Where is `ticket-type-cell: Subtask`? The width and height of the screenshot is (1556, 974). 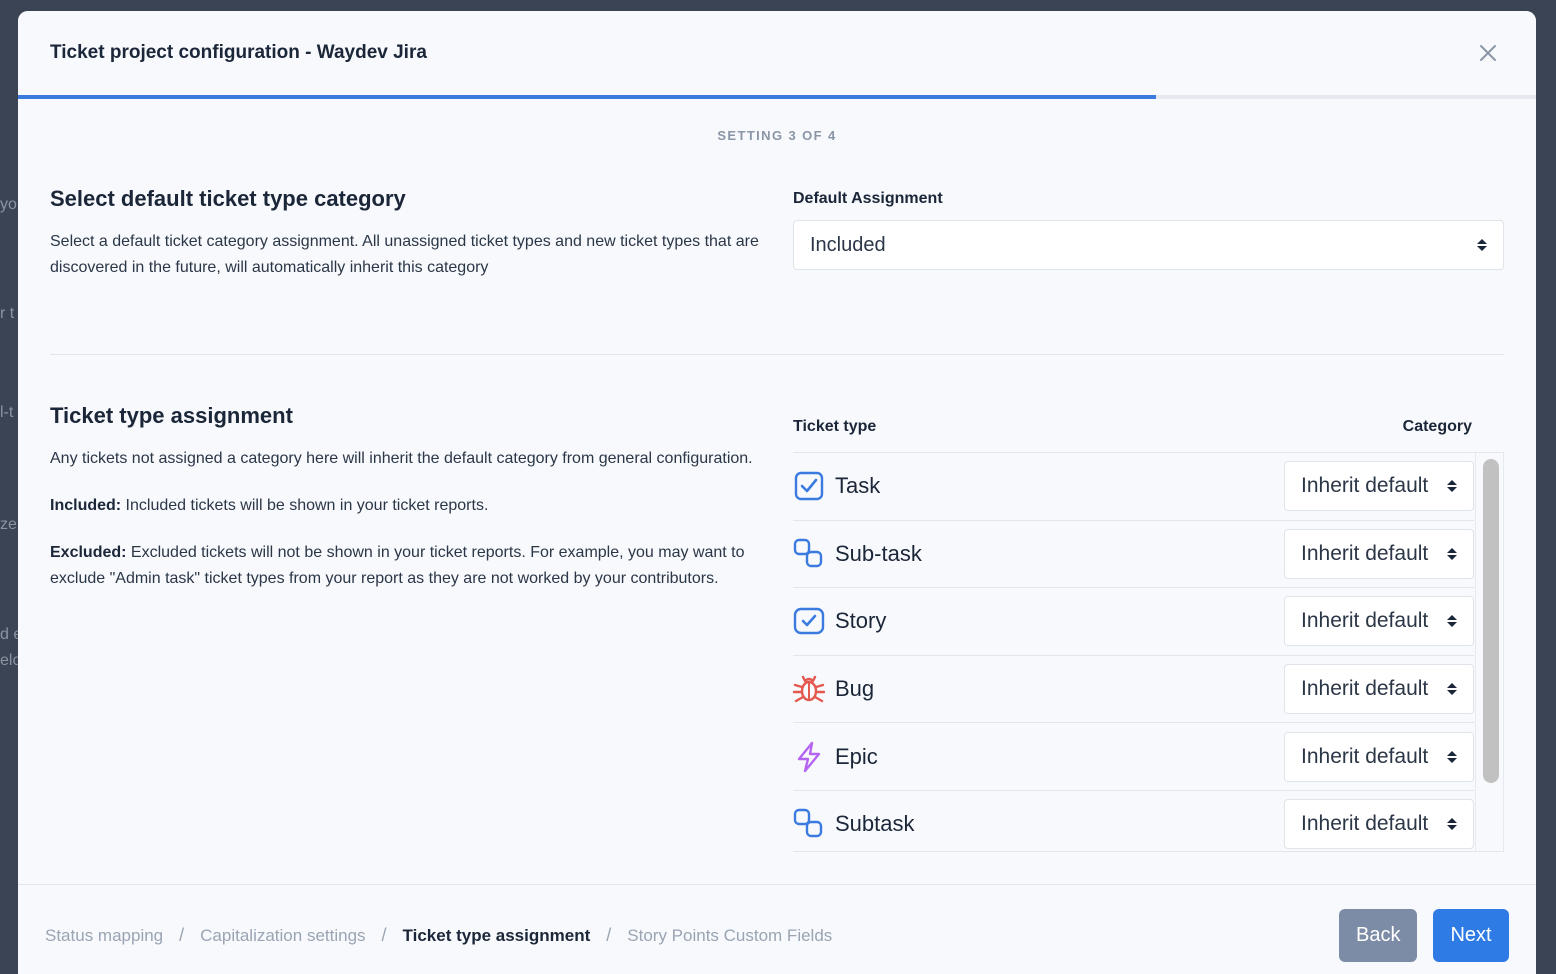
ticket-type-cell: Subtask is located at coordinates (854, 824).